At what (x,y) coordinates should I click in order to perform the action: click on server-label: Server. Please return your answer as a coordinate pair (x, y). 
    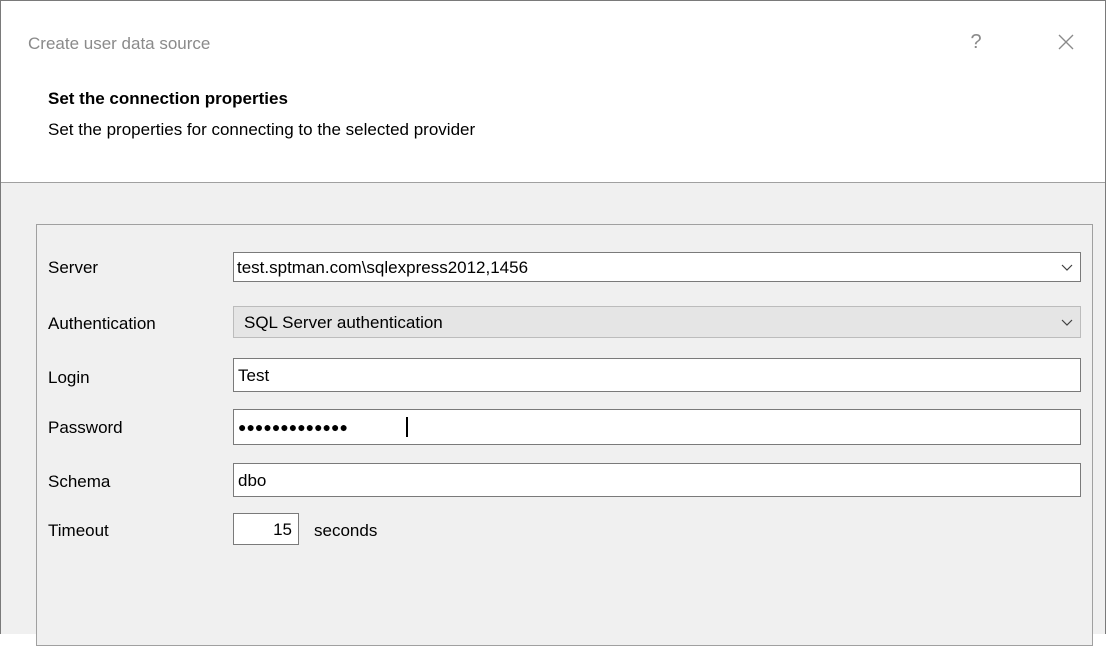
    Looking at the image, I should click on (73, 267).